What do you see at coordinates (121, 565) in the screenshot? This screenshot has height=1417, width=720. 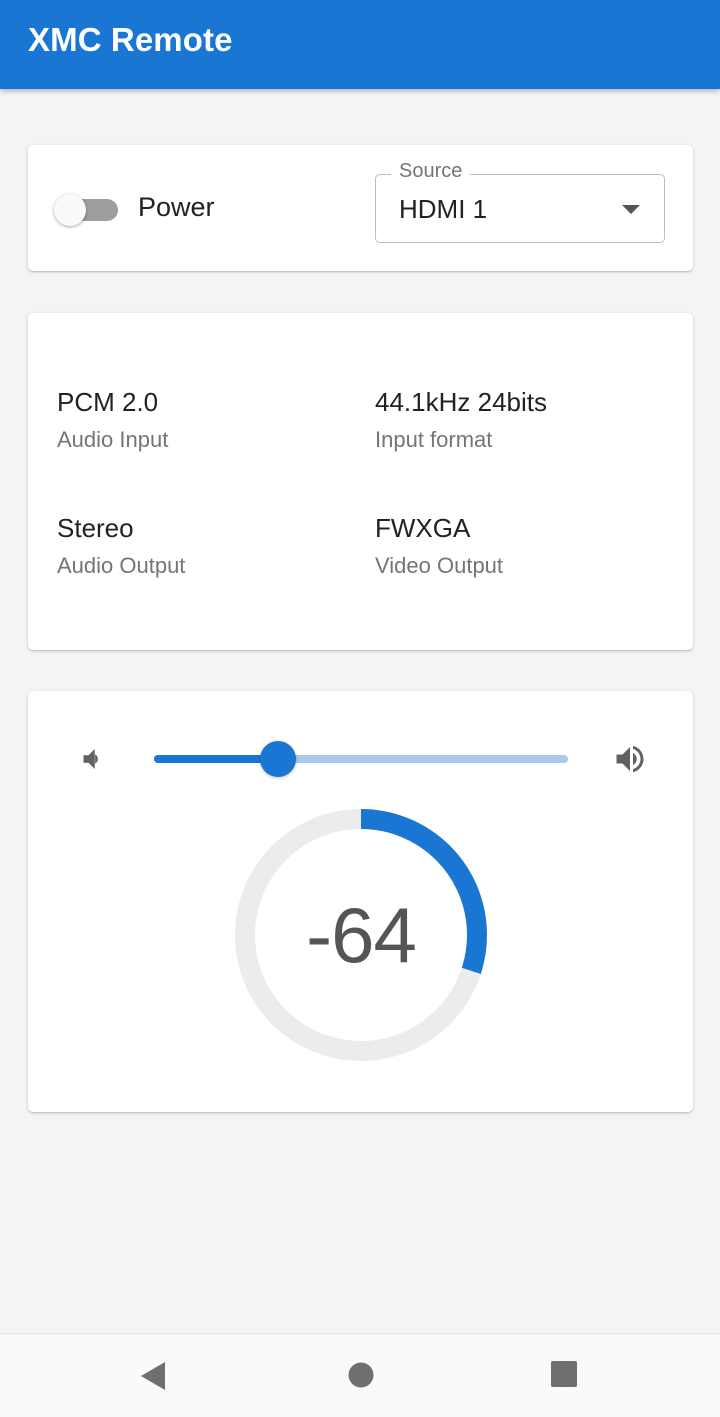 I see `audio-output-label: Audio Output` at bounding box center [121, 565].